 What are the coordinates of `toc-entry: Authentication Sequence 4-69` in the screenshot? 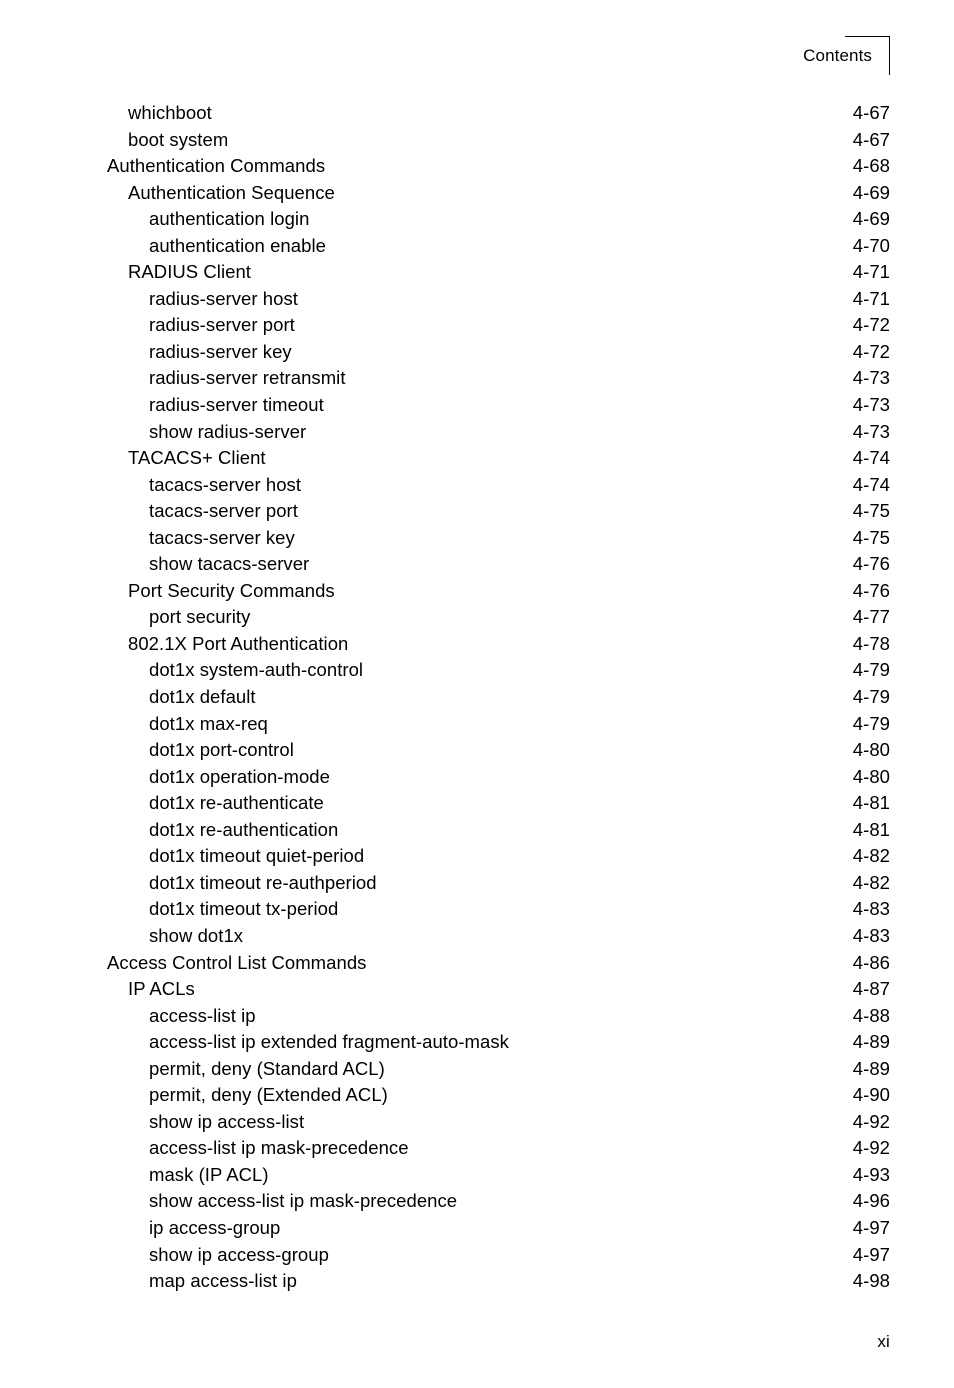 It's located at (498, 193).